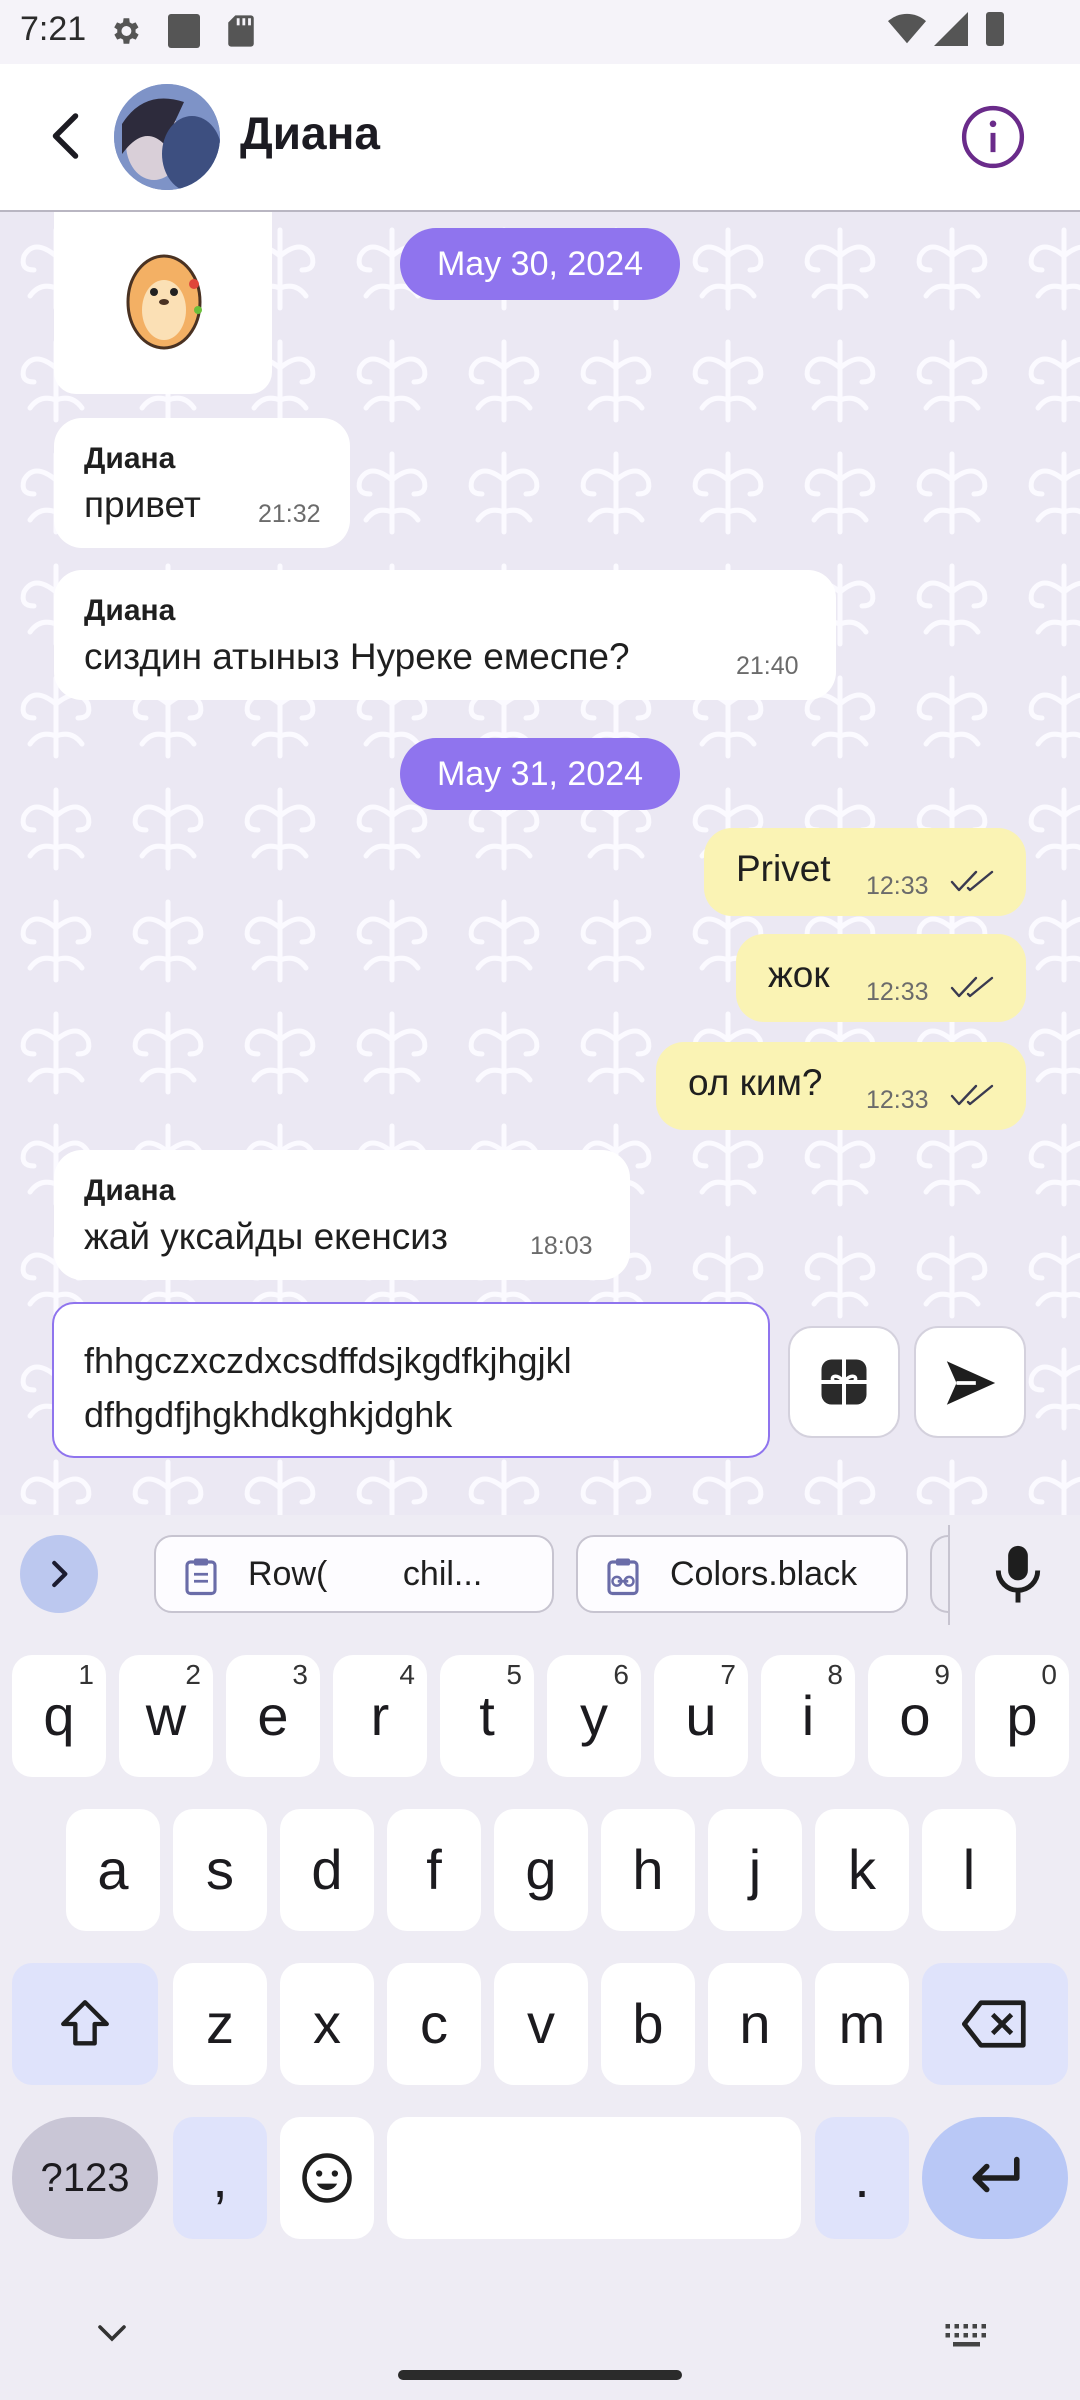  What do you see at coordinates (783, 868) in the screenshot?
I see `message-text: Privet` at bounding box center [783, 868].